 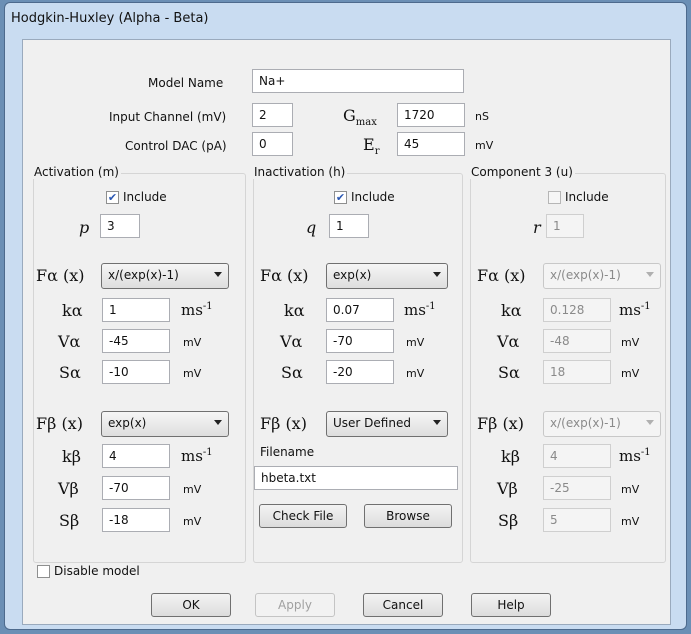 What do you see at coordinates (630, 373) in the screenshot?
I see `component3-s-alpha-unit: mV` at bounding box center [630, 373].